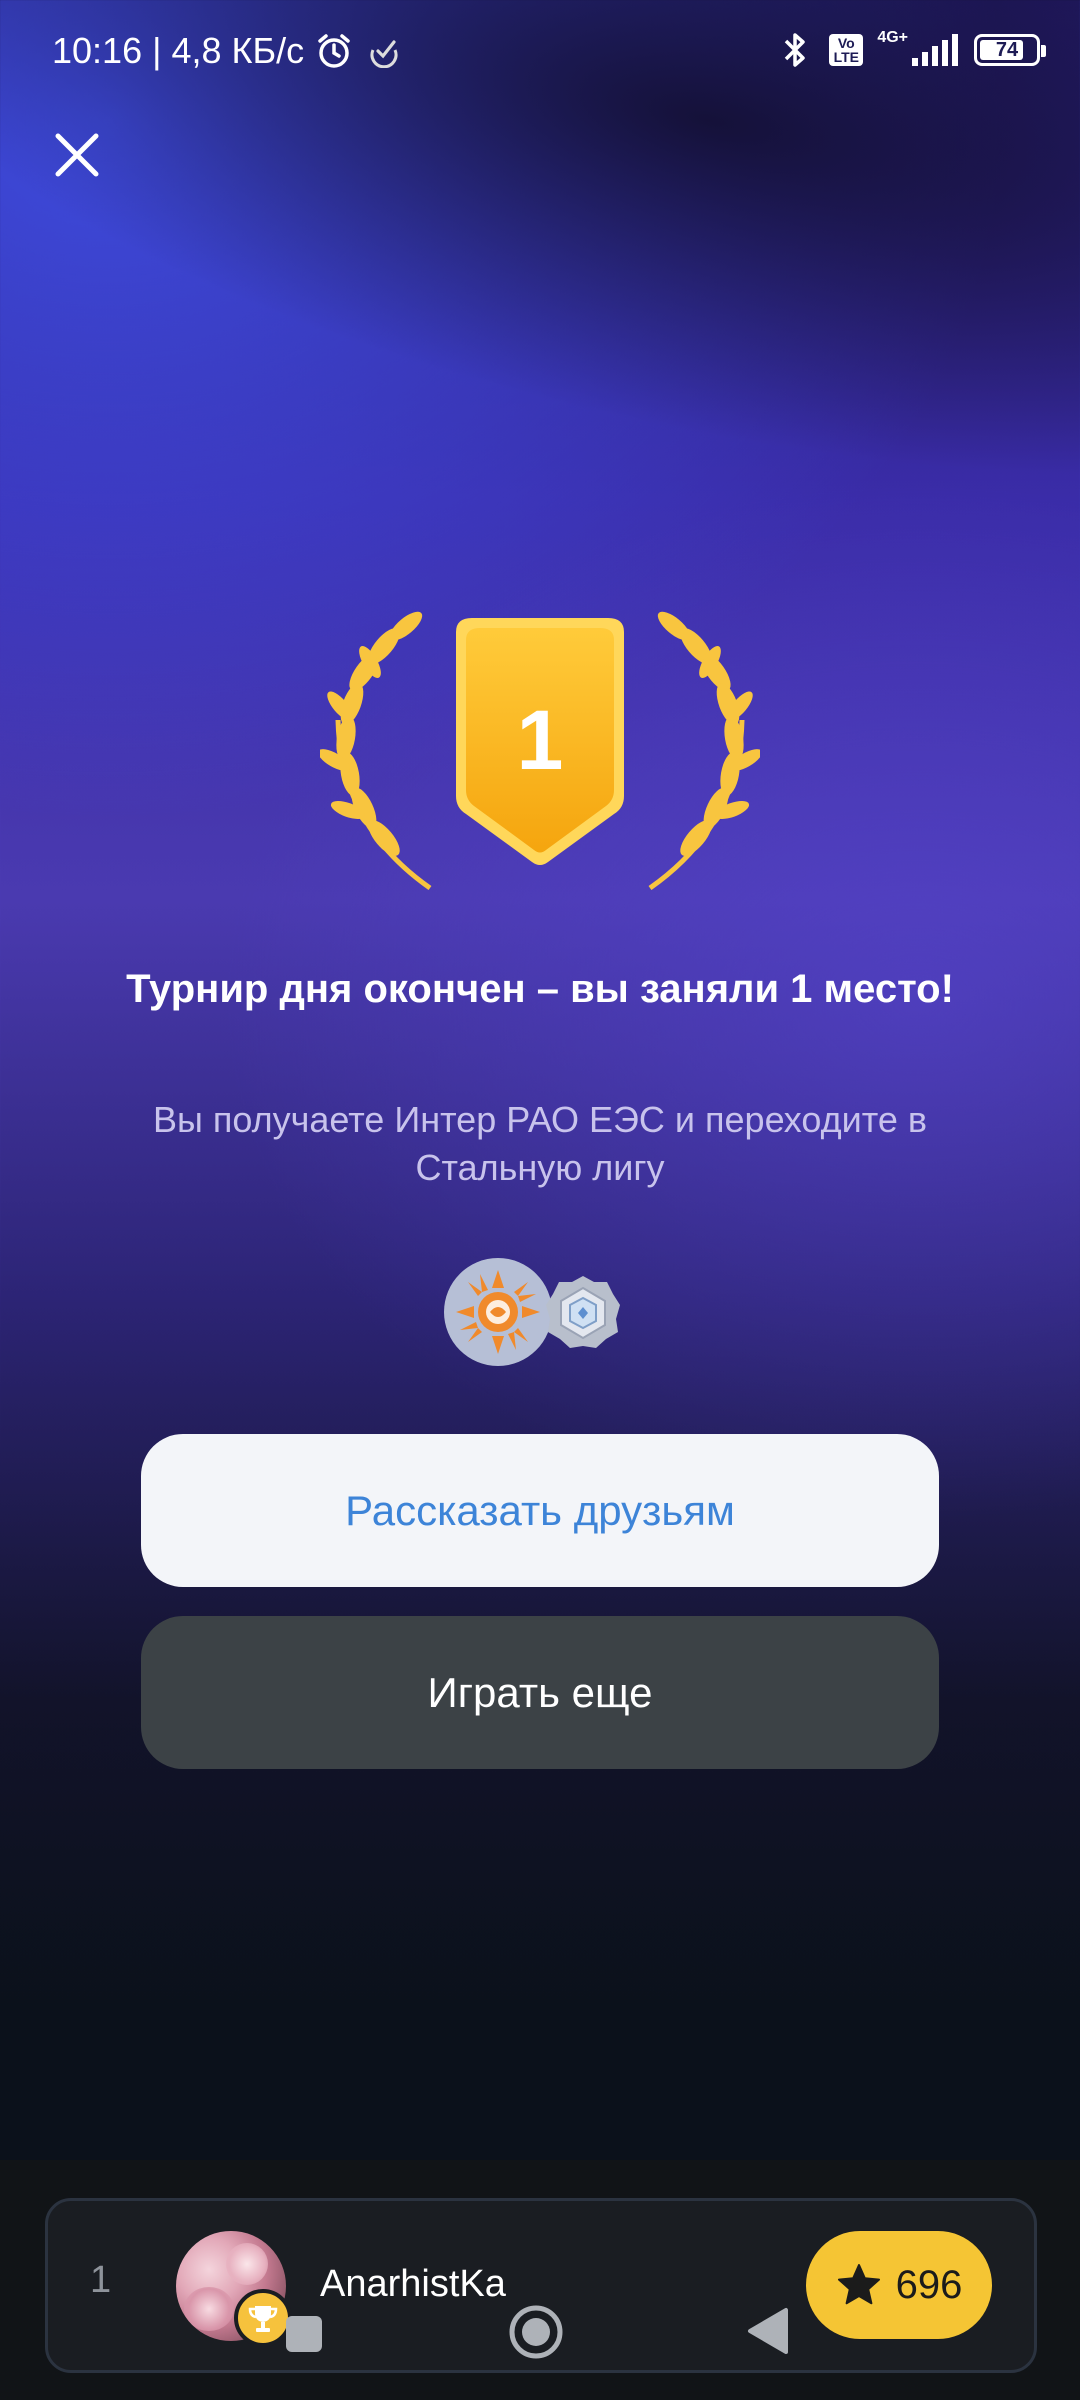  I want to click on bluetooth-icon, so click(795, 50).